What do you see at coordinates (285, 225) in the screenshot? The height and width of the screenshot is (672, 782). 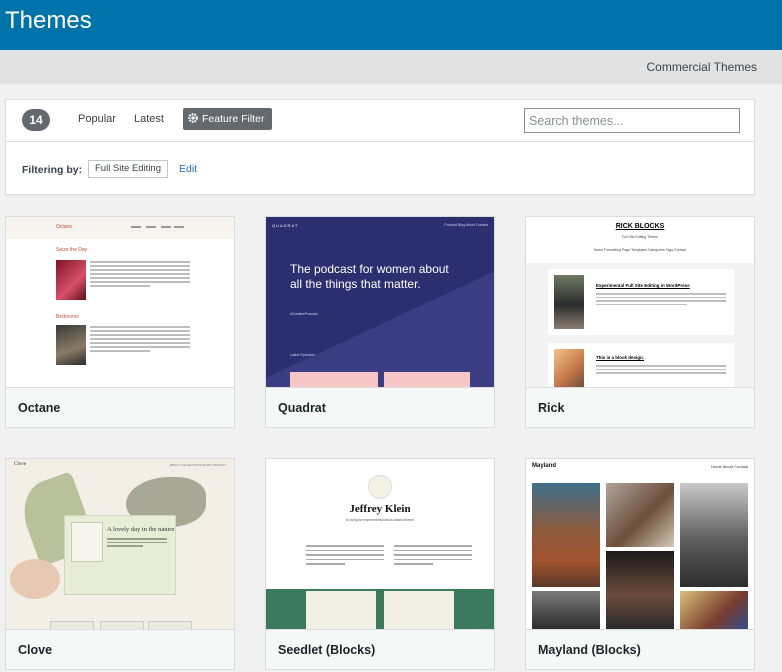 I see `preview-logo: QUADRAT` at bounding box center [285, 225].